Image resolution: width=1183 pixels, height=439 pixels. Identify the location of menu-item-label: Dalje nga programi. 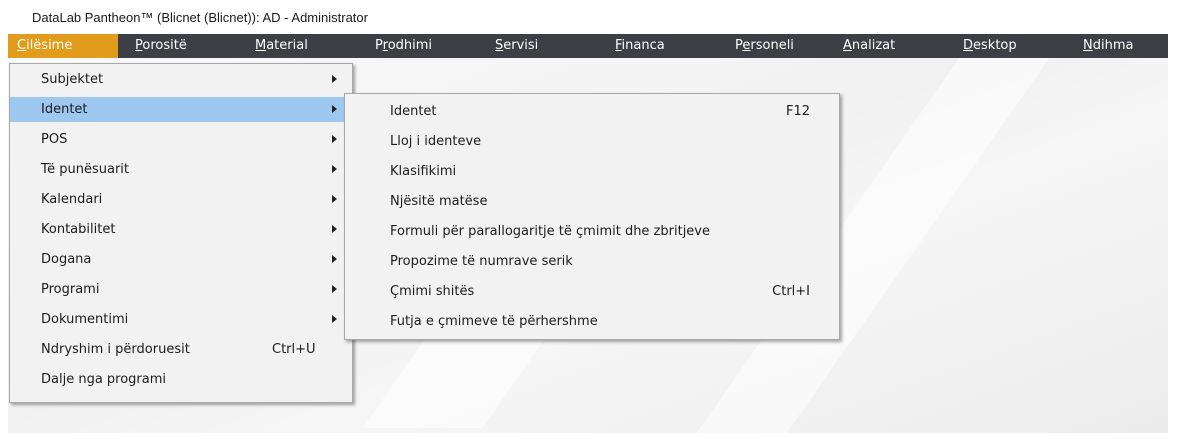
(104, 379).